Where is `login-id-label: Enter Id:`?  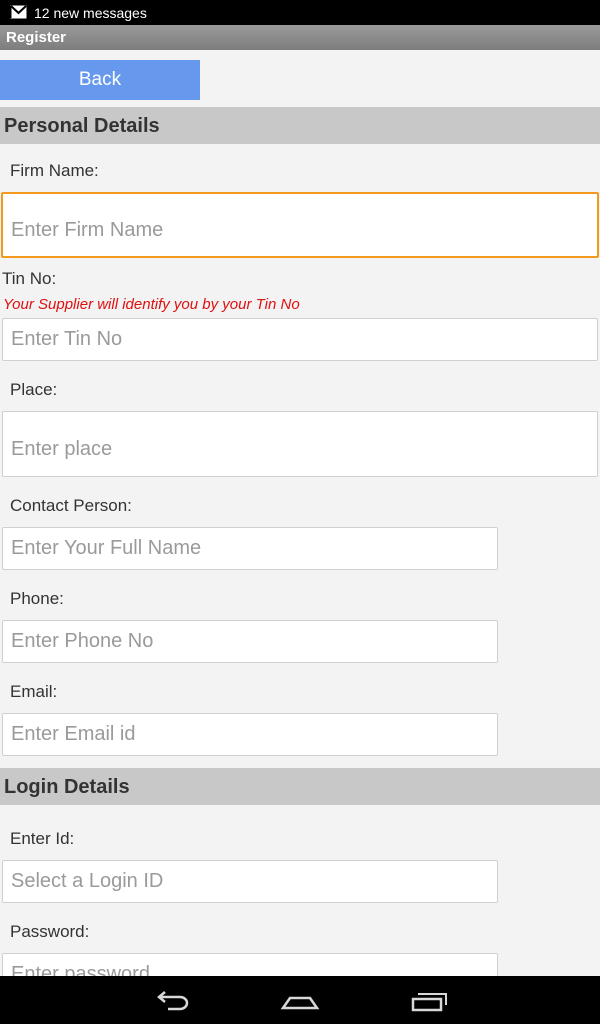 login-id-label: Enter Id: is located at coordinates (42, 838).